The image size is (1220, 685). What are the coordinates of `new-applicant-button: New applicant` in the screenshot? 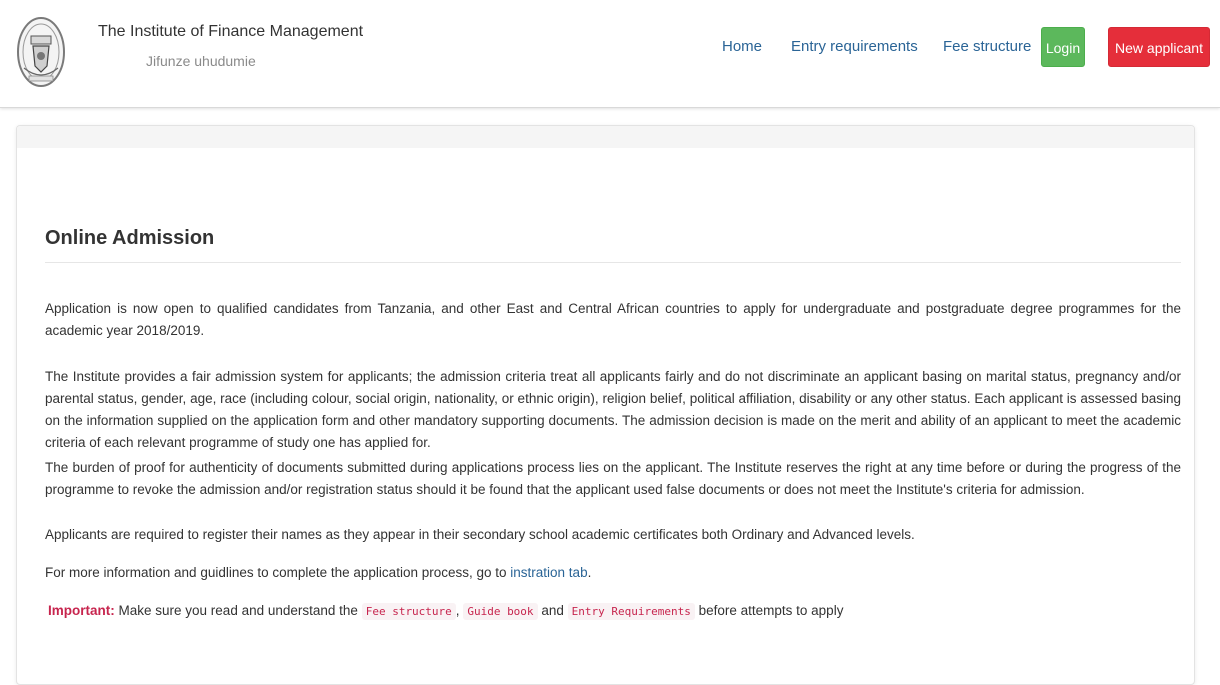 It's located at (1159, 47).